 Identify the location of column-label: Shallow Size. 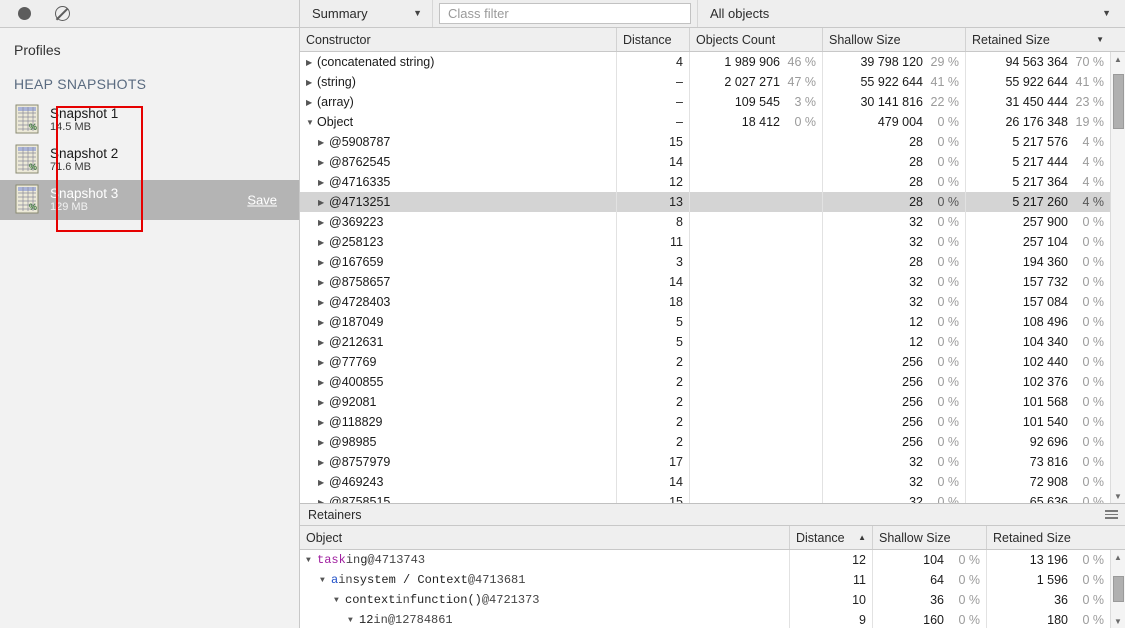
(915, 537).